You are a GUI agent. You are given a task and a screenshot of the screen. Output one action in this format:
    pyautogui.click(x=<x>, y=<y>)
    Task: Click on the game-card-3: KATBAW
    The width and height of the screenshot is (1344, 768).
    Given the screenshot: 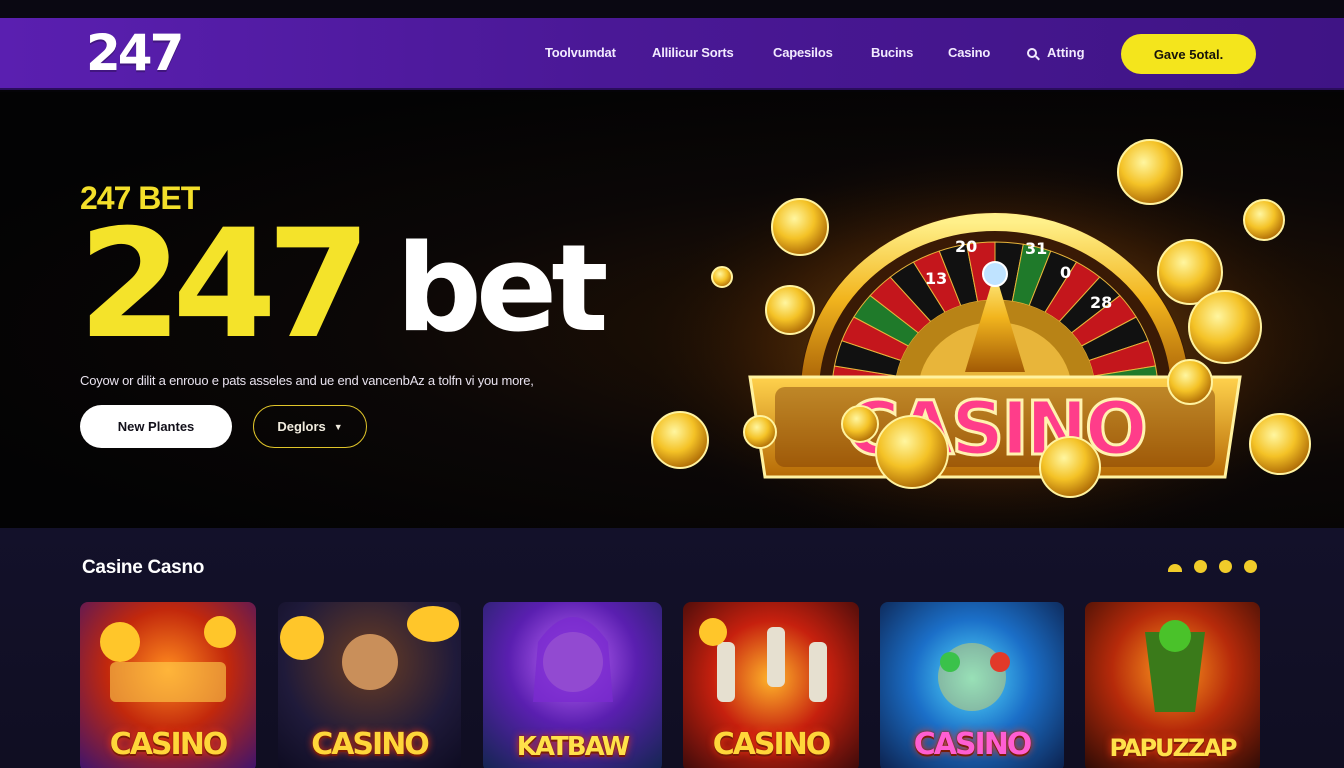 What is the action you would take?
    pyautogui.click(x=572, y=685)
    